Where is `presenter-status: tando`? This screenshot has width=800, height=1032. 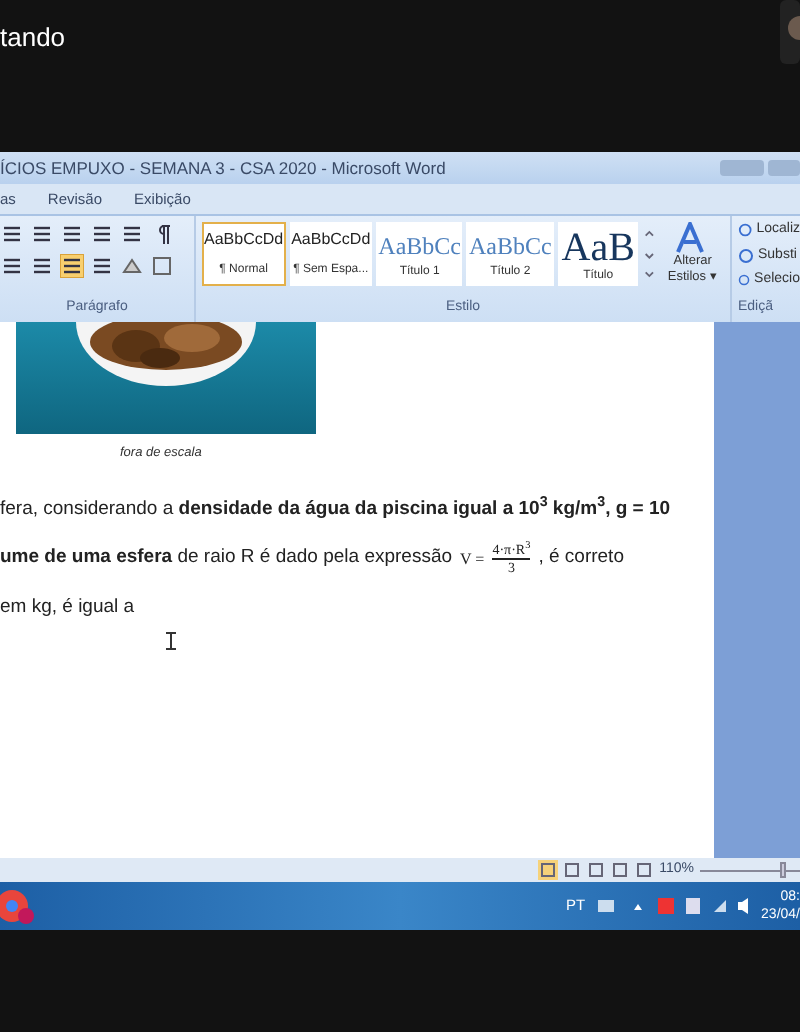 presenter-status: tando is located at coordinates (33, 38).